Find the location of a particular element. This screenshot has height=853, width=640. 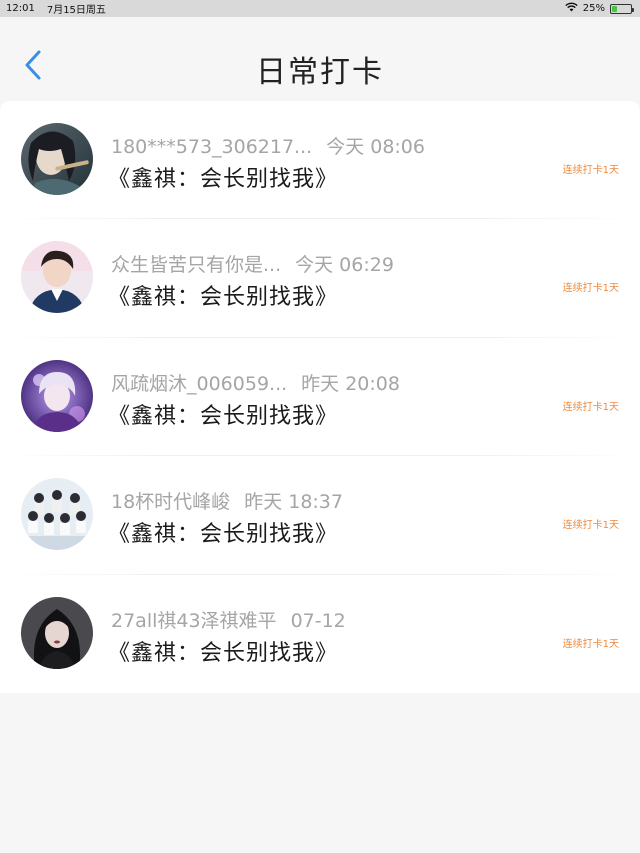

battery-charging-icon is located at coordinates (622, 8).